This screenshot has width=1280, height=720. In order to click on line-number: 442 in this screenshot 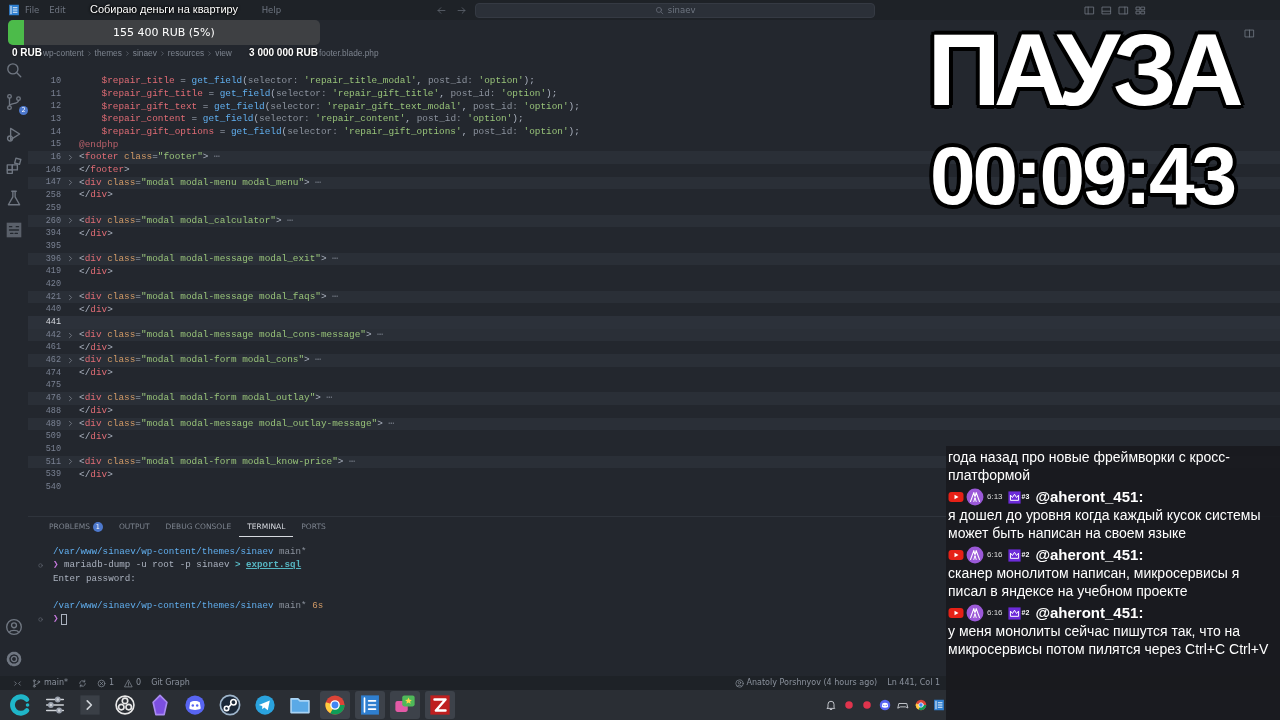, I will do `click(52, 335)`.